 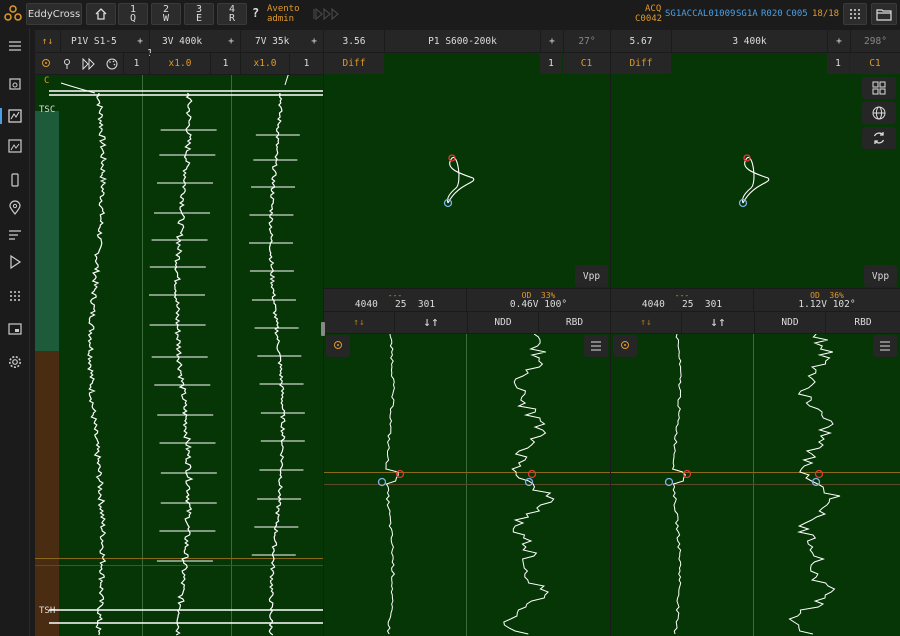 I want to click on user-role: admin, so click(x=281, y=19).